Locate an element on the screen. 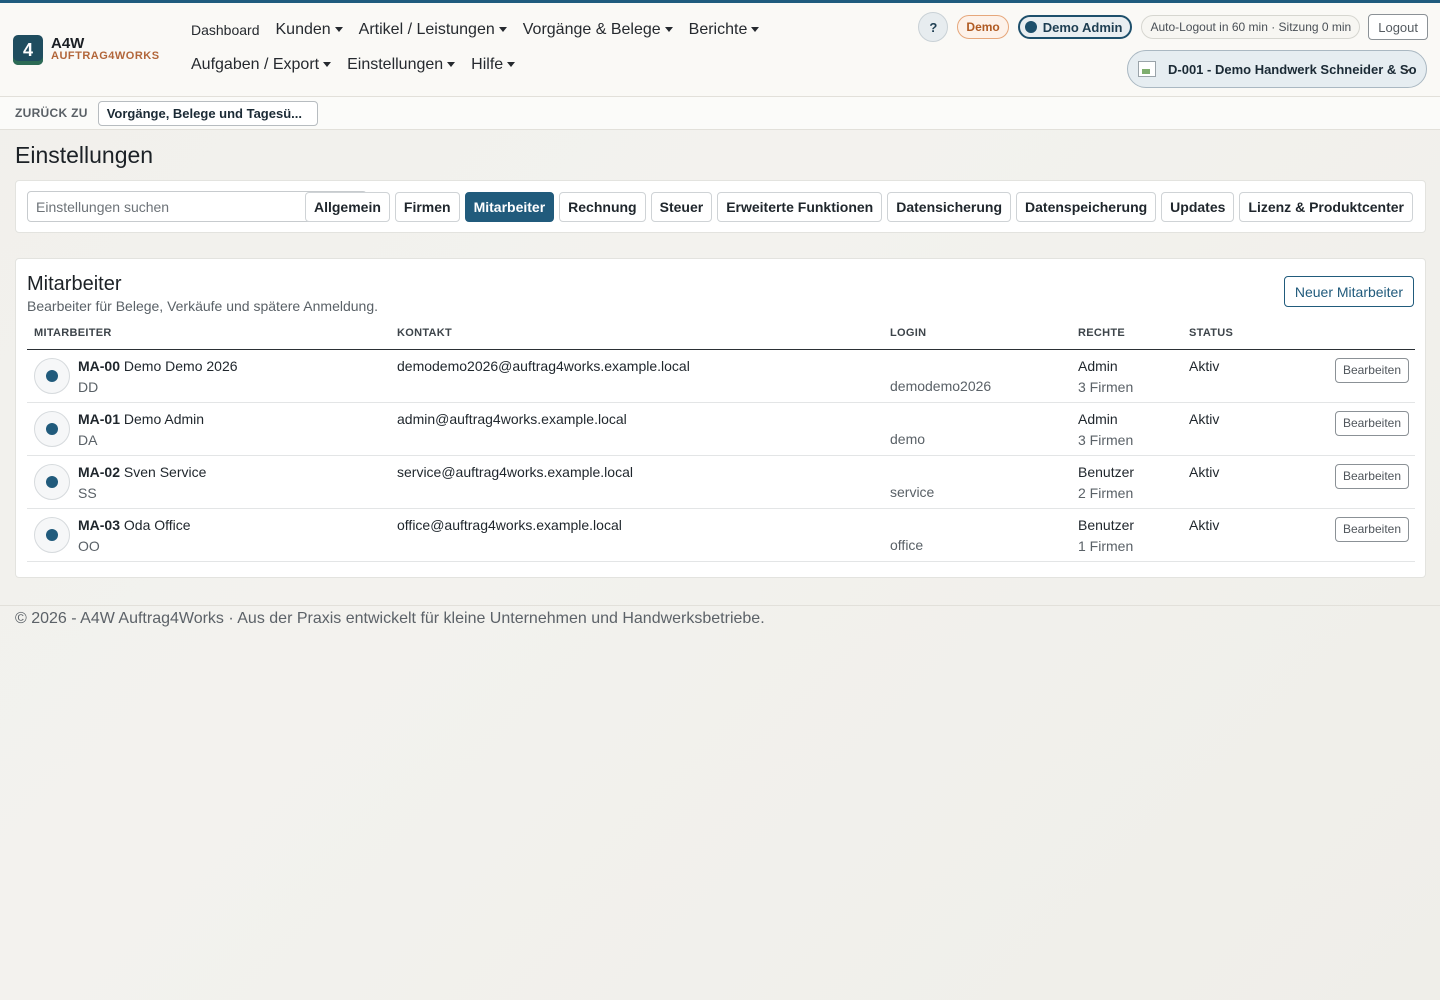  nav-aufgaben-export: Aufgaben / Export is located at coordinates (261, 65).